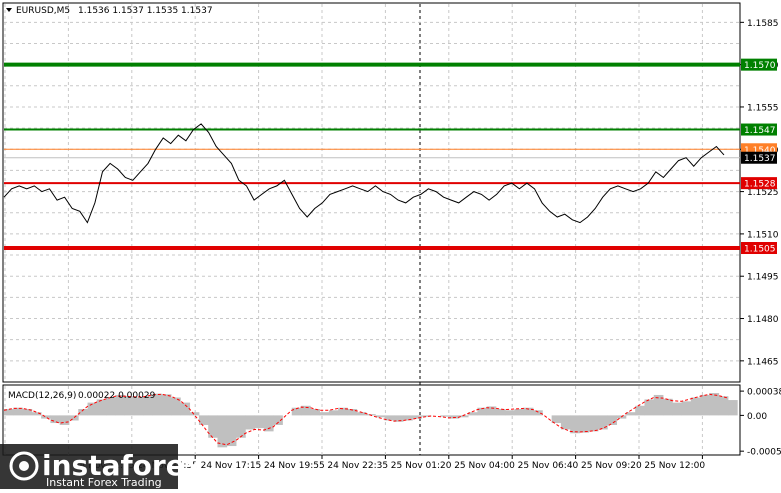  I want to click on logo-mark-core-icon, so click(24, 466).